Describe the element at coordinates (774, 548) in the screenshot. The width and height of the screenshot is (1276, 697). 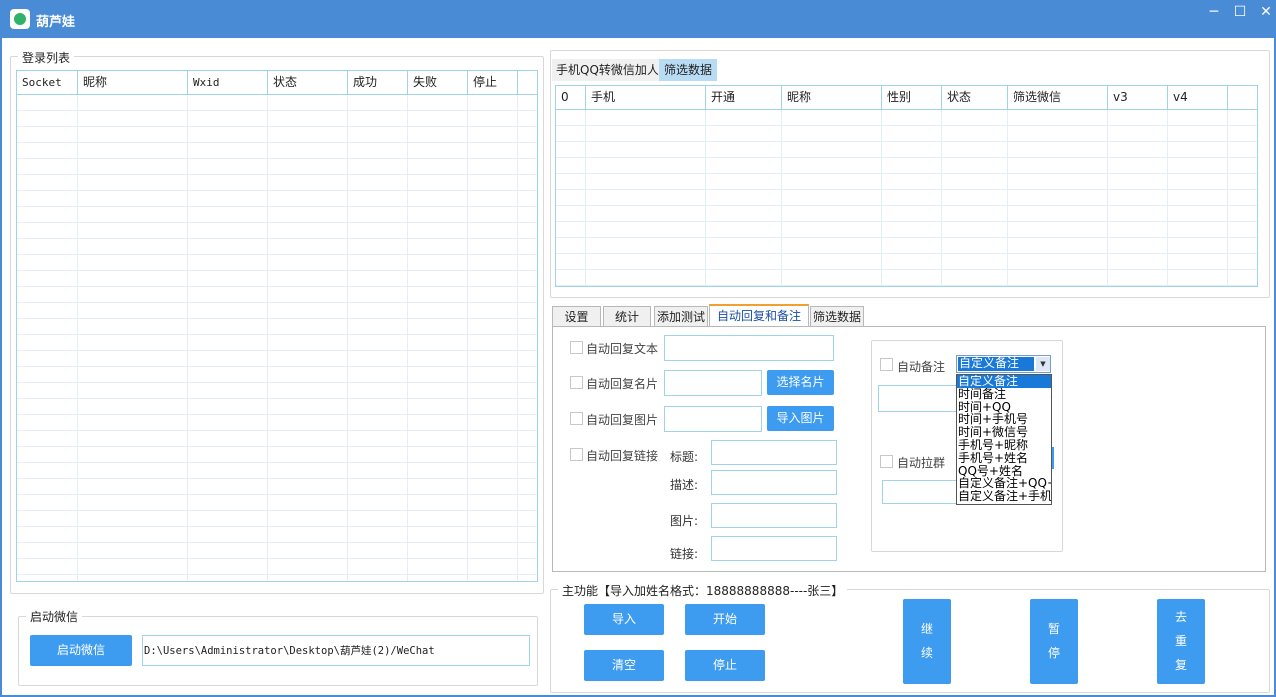
I see `link-url-input` at that location.